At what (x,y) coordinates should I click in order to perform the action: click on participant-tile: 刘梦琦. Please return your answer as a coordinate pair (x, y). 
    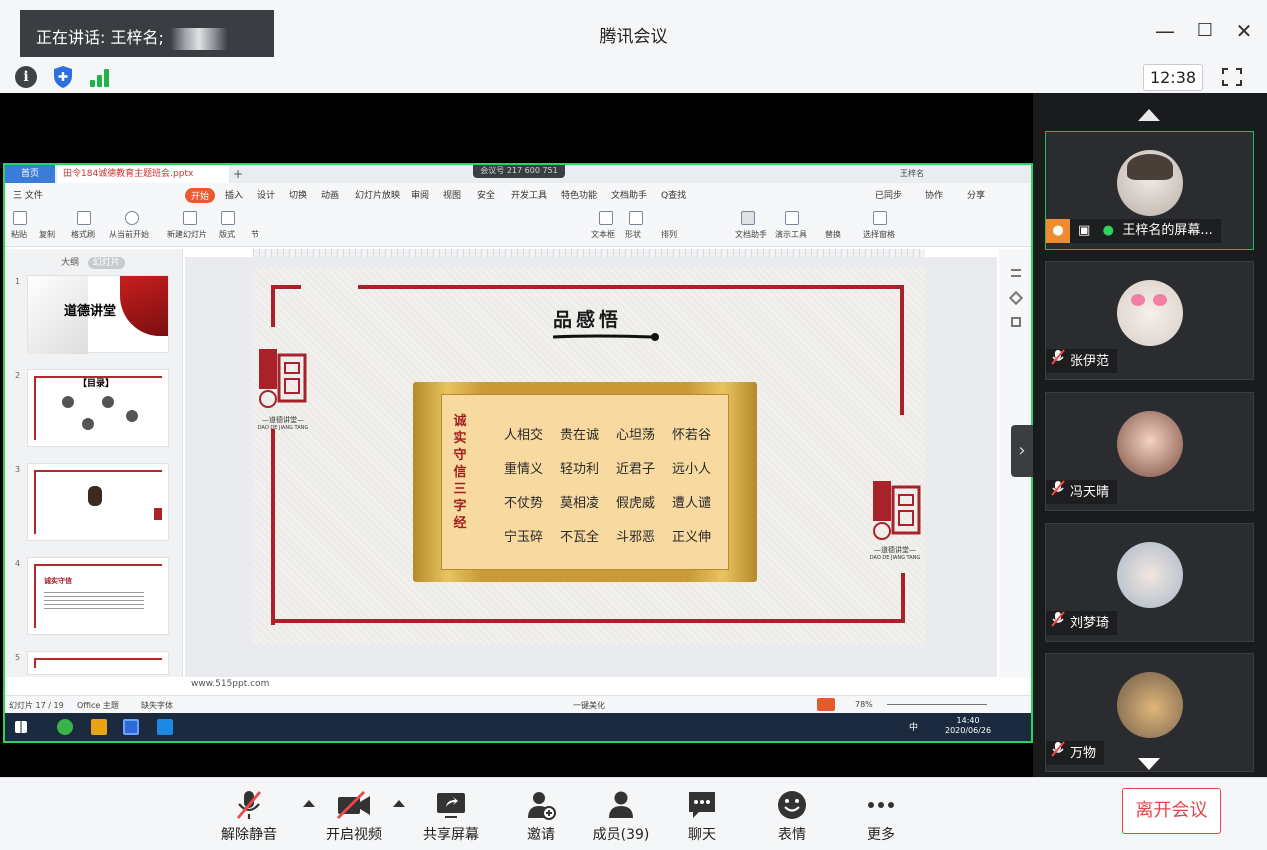
    Looking at the image, I should click on (1149, 582).